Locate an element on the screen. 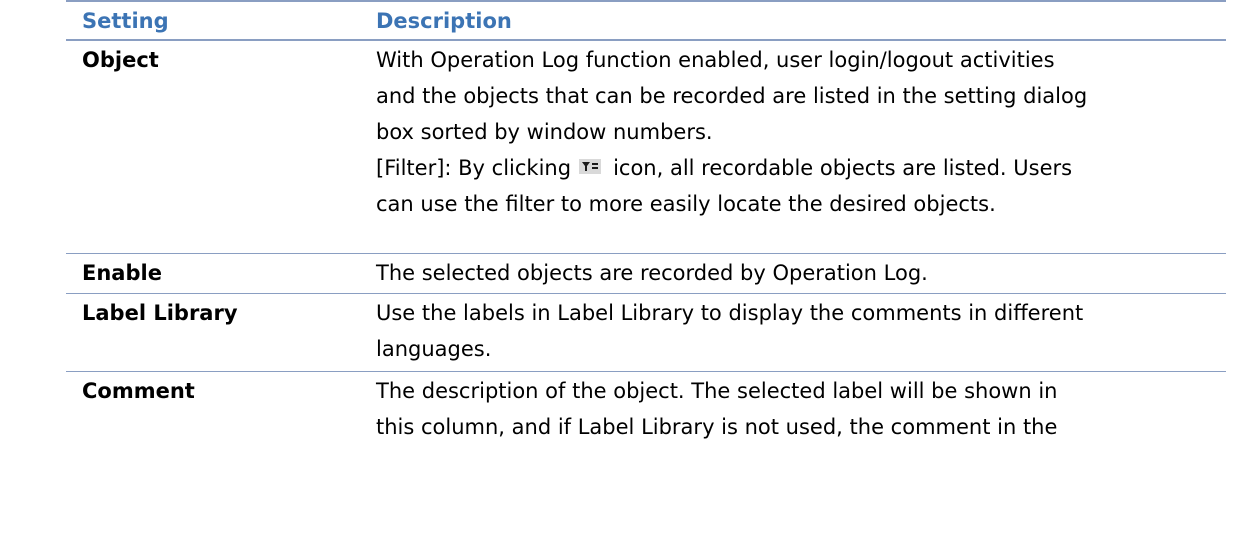 The image size is (1255, 541). setting-comment: Comment is located at coordinates (138, 391).